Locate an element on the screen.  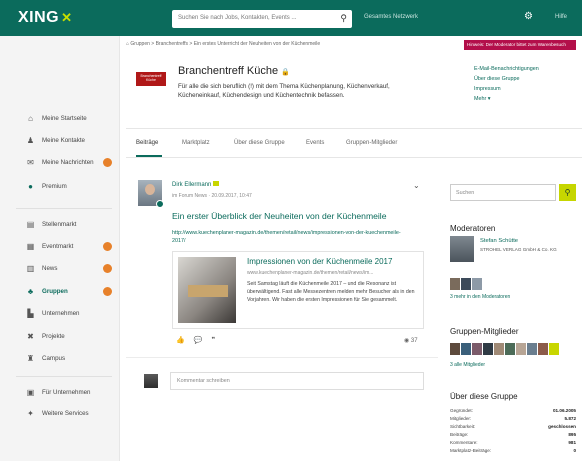
post-actions: 👍 💬 ❞ is located at coordinates (200, 340).